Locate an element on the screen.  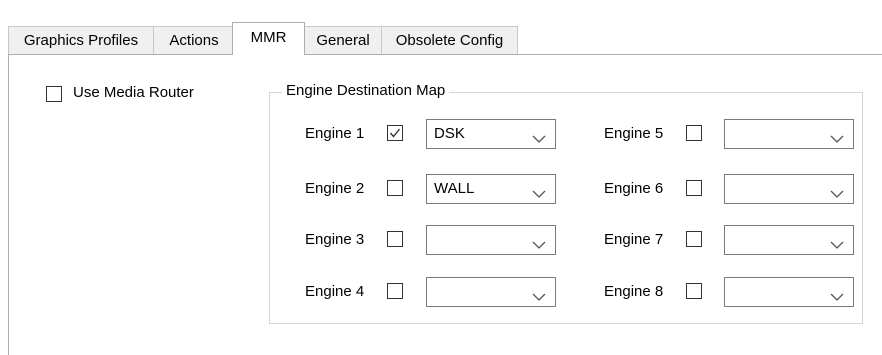
tab-obsolete-config: Obsolete Config is located at coordinates (449, 40).